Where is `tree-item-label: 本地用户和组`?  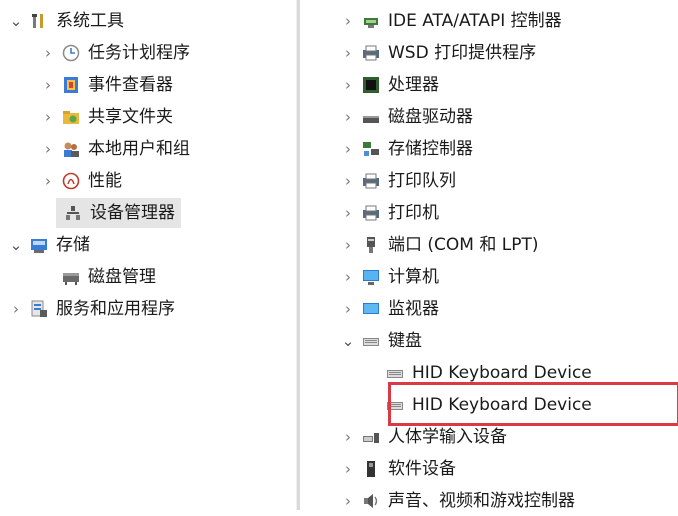
tree-item-label: 本地用户和组 is located at coordinates (139, 149).